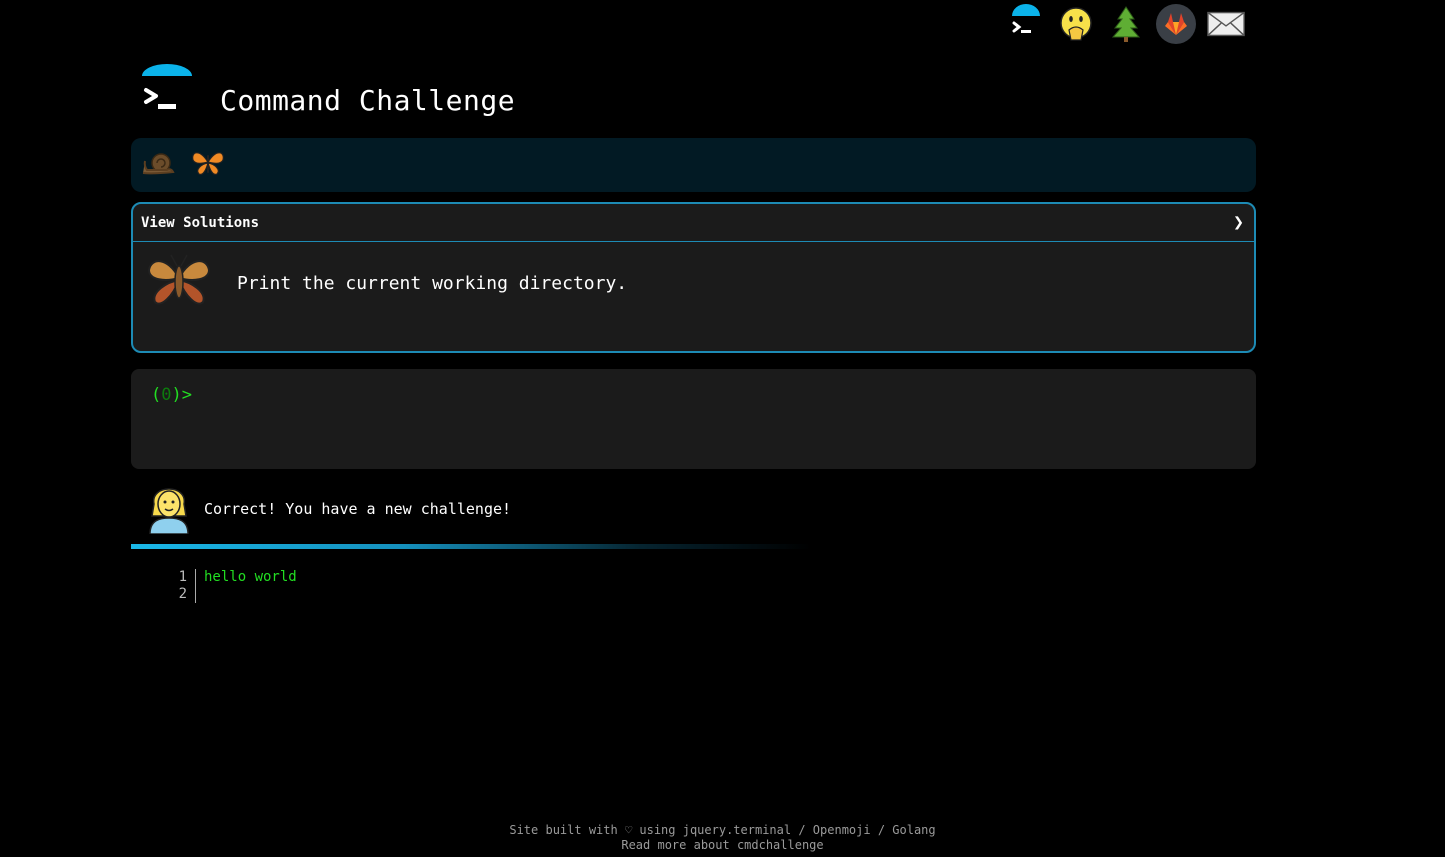  Describe the element at coordinates (722, 845) in the screenshot. I see `read-more-link: Read more about cmdchallenge` at that location.